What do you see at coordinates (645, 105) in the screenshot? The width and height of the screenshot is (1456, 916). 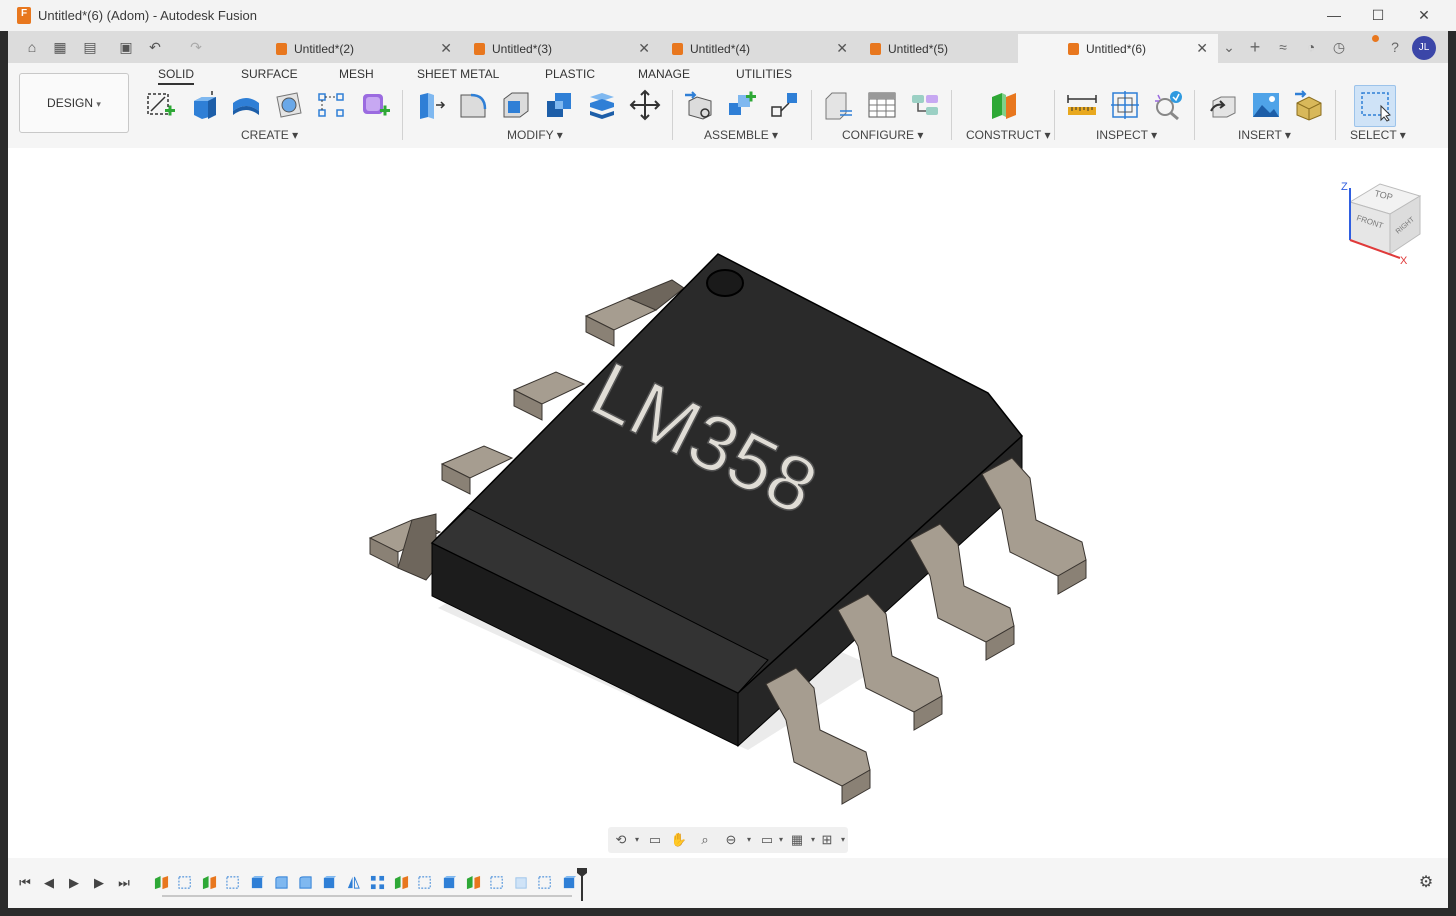 I see `move-copy-icon` at bounding box center [645, 105].